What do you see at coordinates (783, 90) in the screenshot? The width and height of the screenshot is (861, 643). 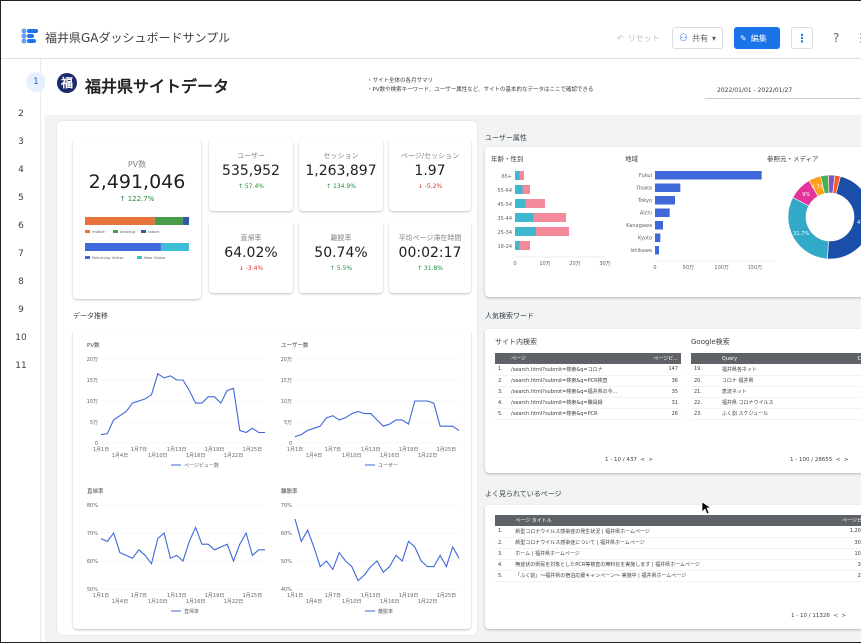 I see `date-range-picker: 2022/01/01 - 2022/01/27` at bounding box center [783, 90].